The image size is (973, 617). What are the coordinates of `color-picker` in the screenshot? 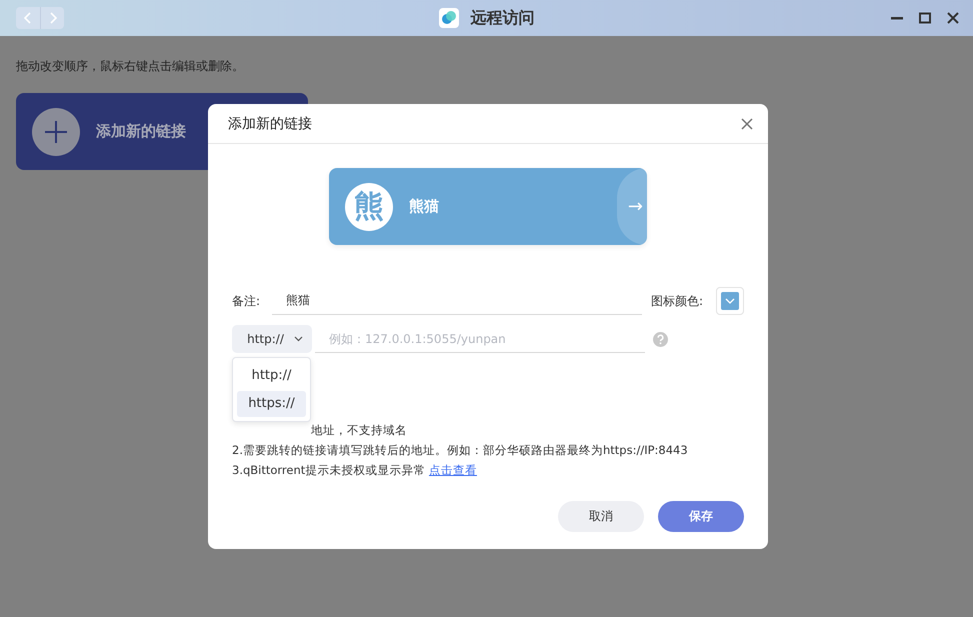 It's located at (730, 301).